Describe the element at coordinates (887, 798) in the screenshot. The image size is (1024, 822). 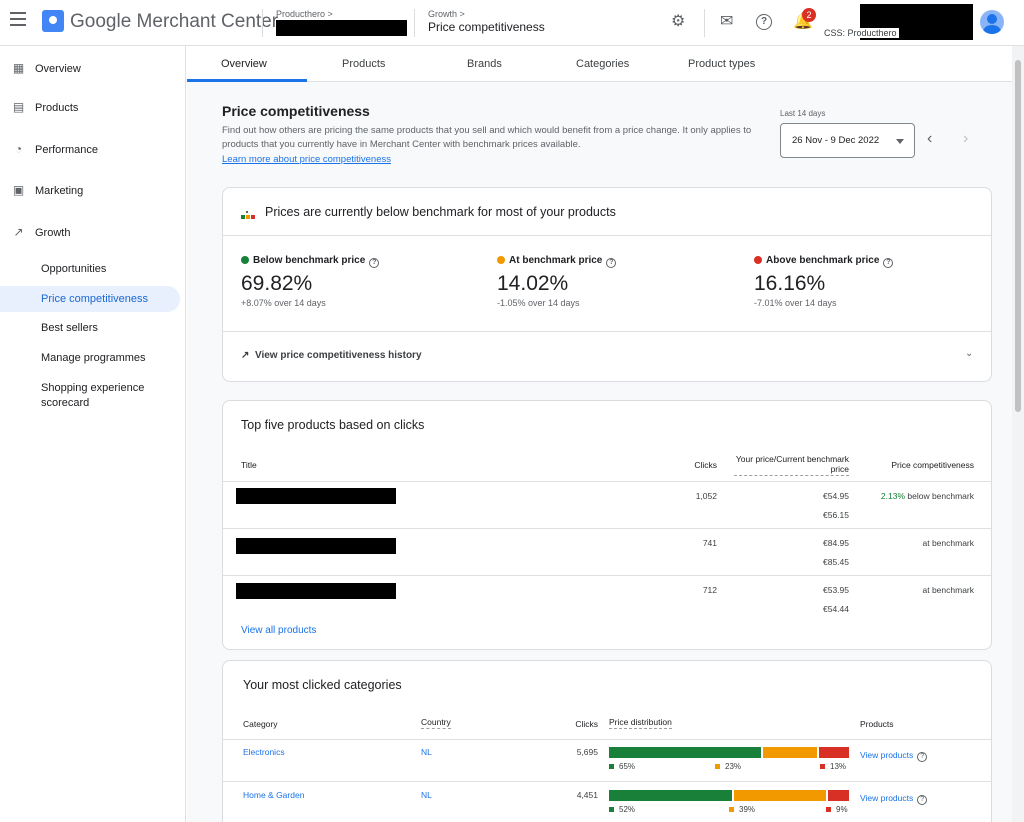
I see `view-products-label: View products` at that location.